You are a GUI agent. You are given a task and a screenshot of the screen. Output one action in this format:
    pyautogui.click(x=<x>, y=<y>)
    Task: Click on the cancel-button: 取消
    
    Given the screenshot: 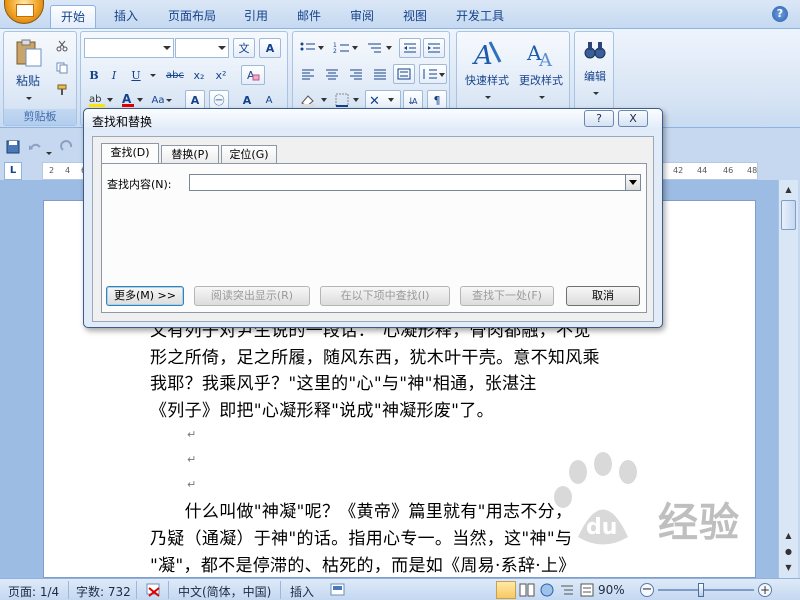 What is the action you would take?
    pyautogui.click(x=603, y=296)
    